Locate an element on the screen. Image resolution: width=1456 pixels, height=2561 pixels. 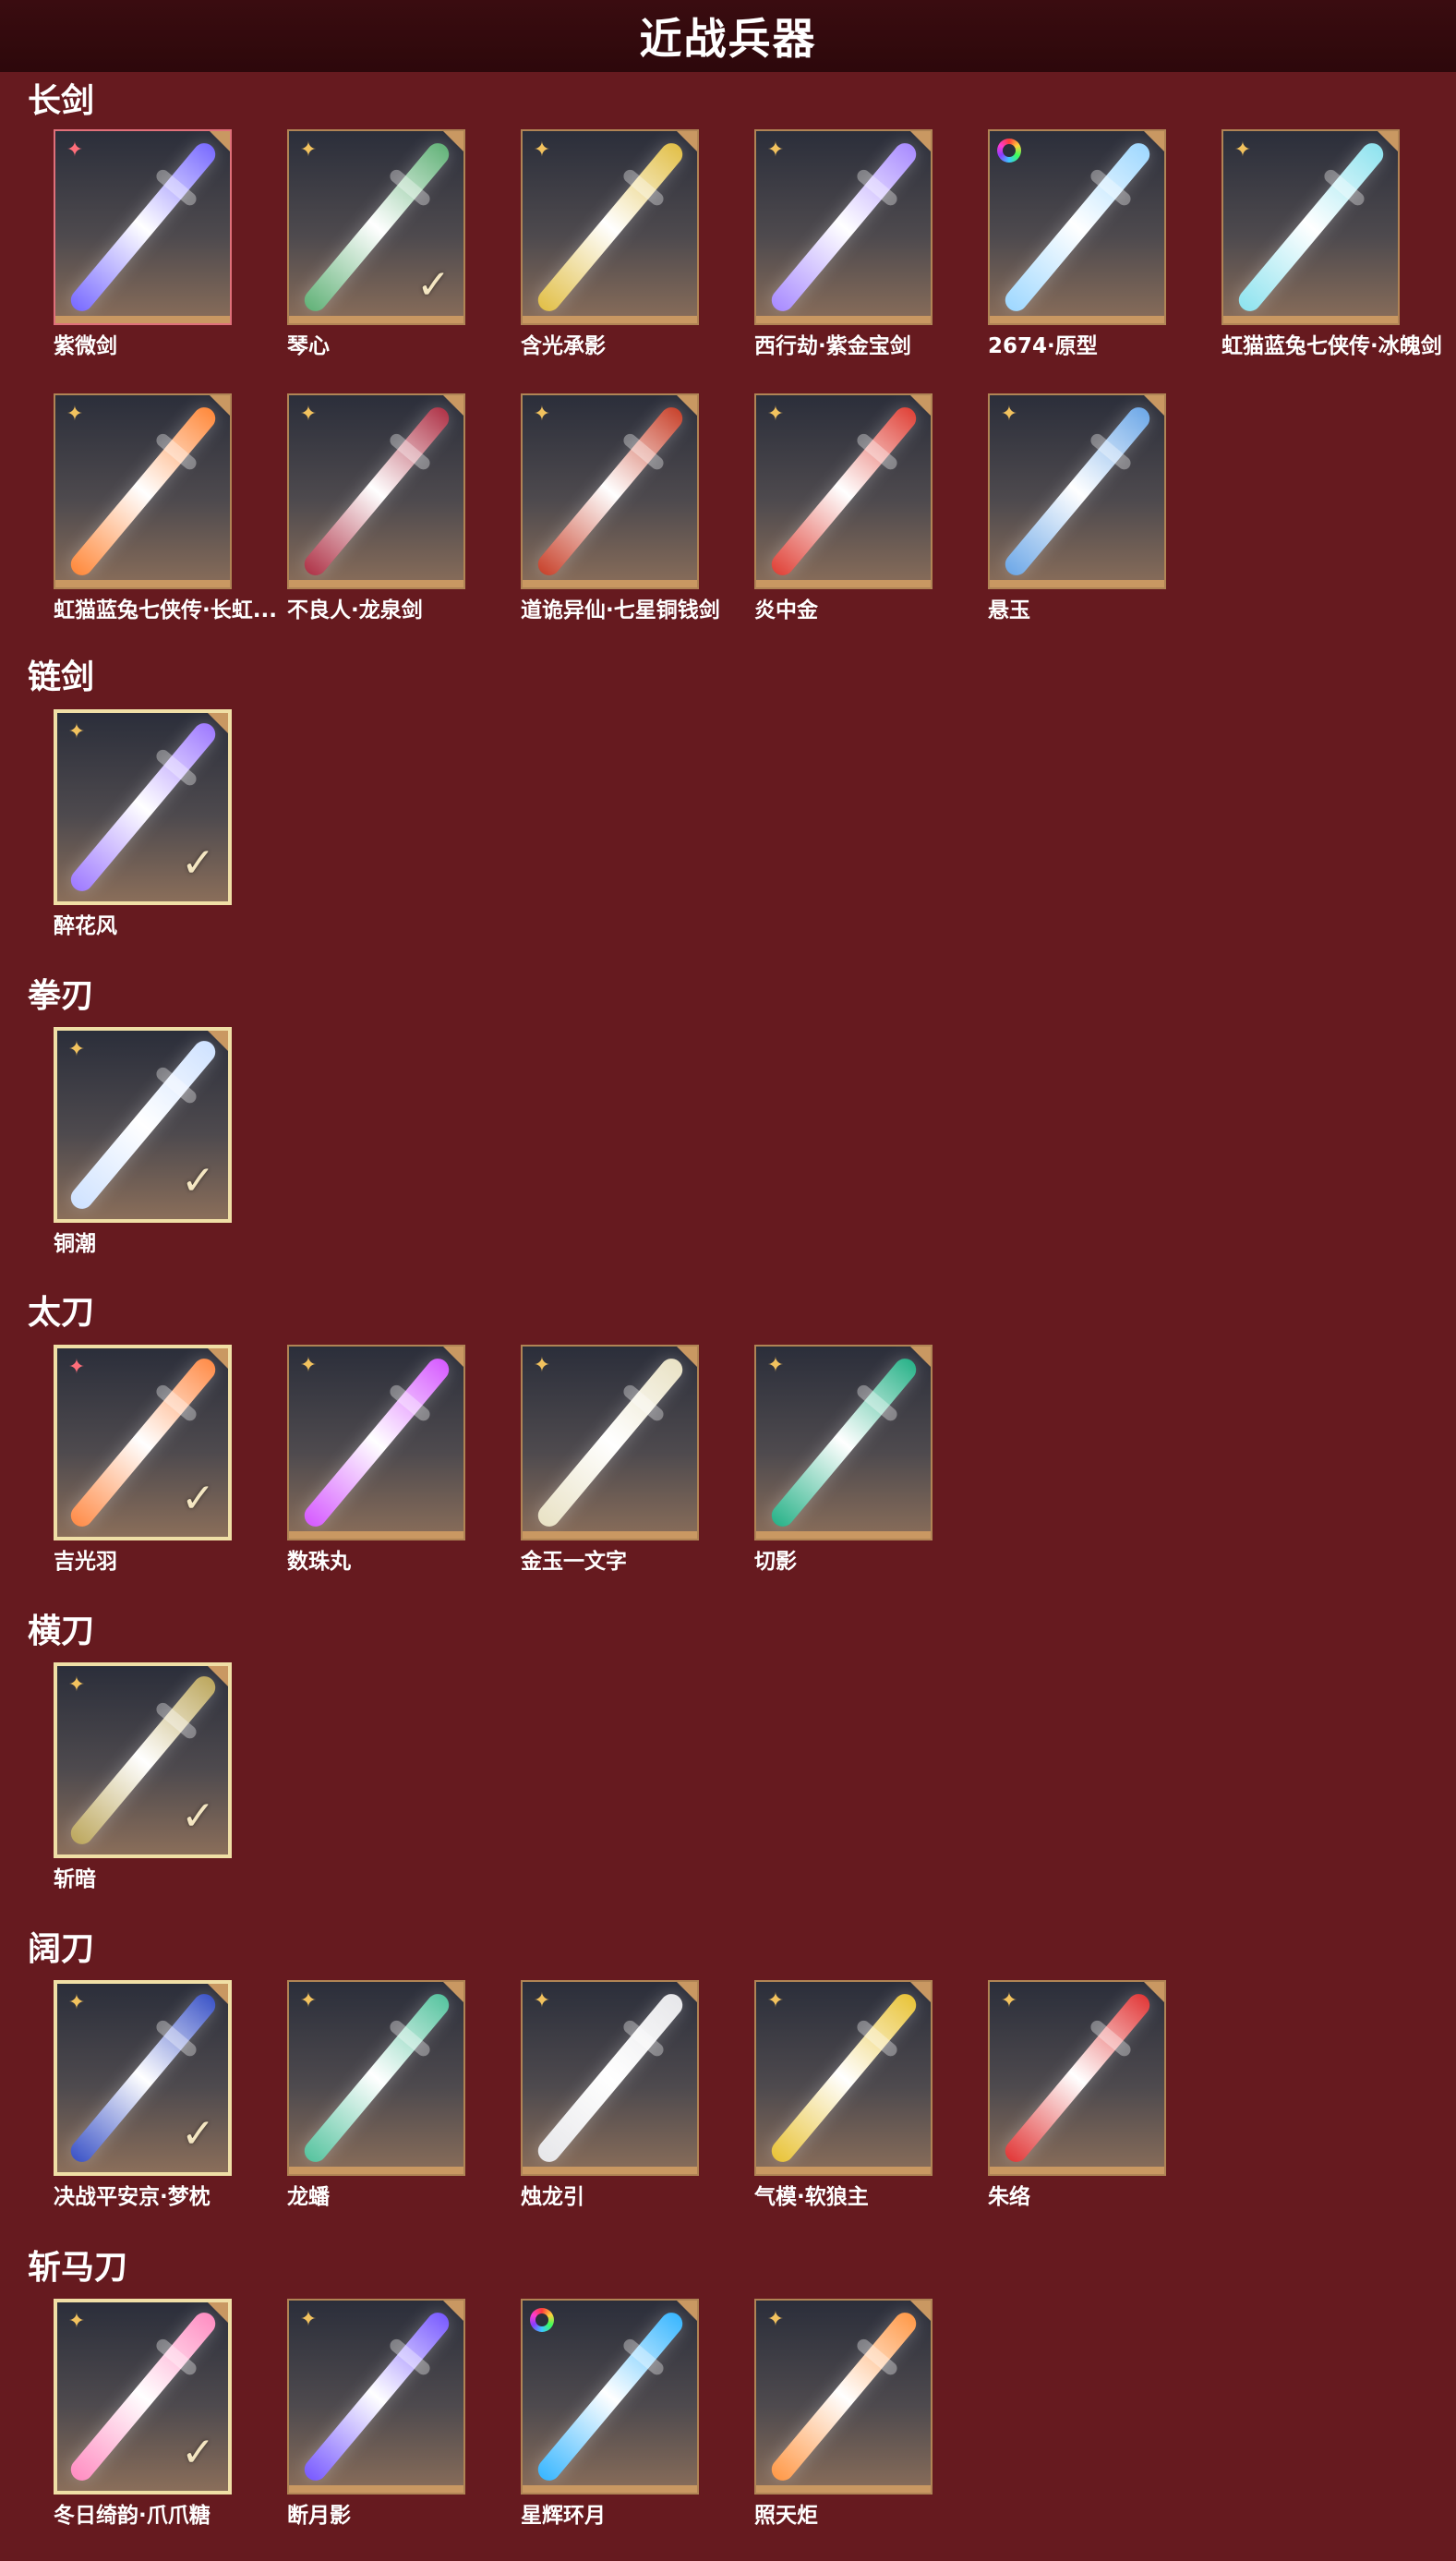
weapon-name: 金玉一文字 is located at coordinates (574, 1562).